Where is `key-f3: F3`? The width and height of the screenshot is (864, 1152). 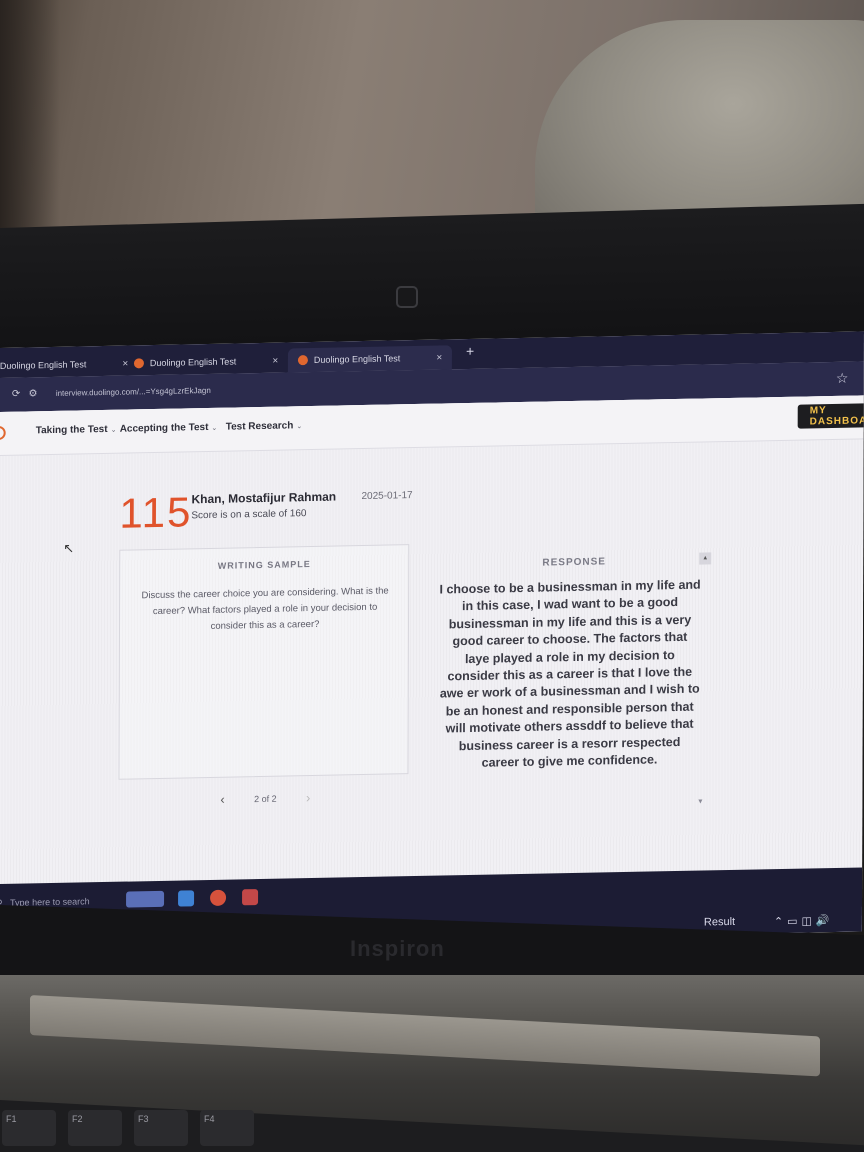 key-f3: F3 is located at coordinates (161, 1128).